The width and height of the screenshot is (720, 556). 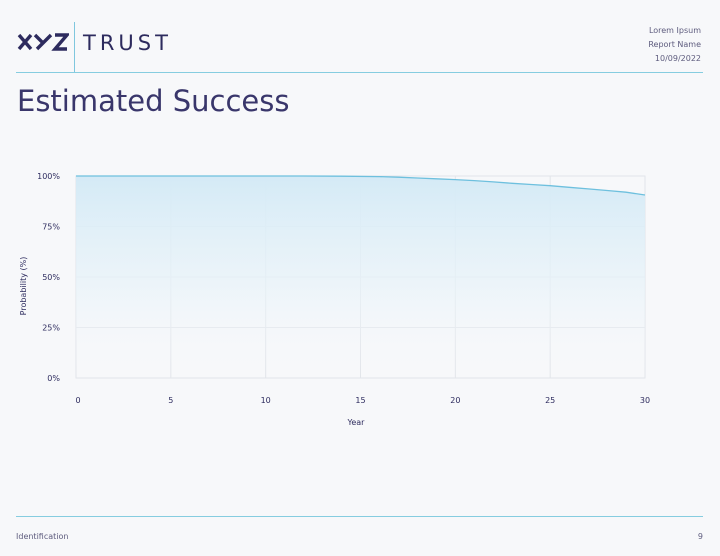 I want to click on y-tick-label: 25%, so click(x=51, y=328).